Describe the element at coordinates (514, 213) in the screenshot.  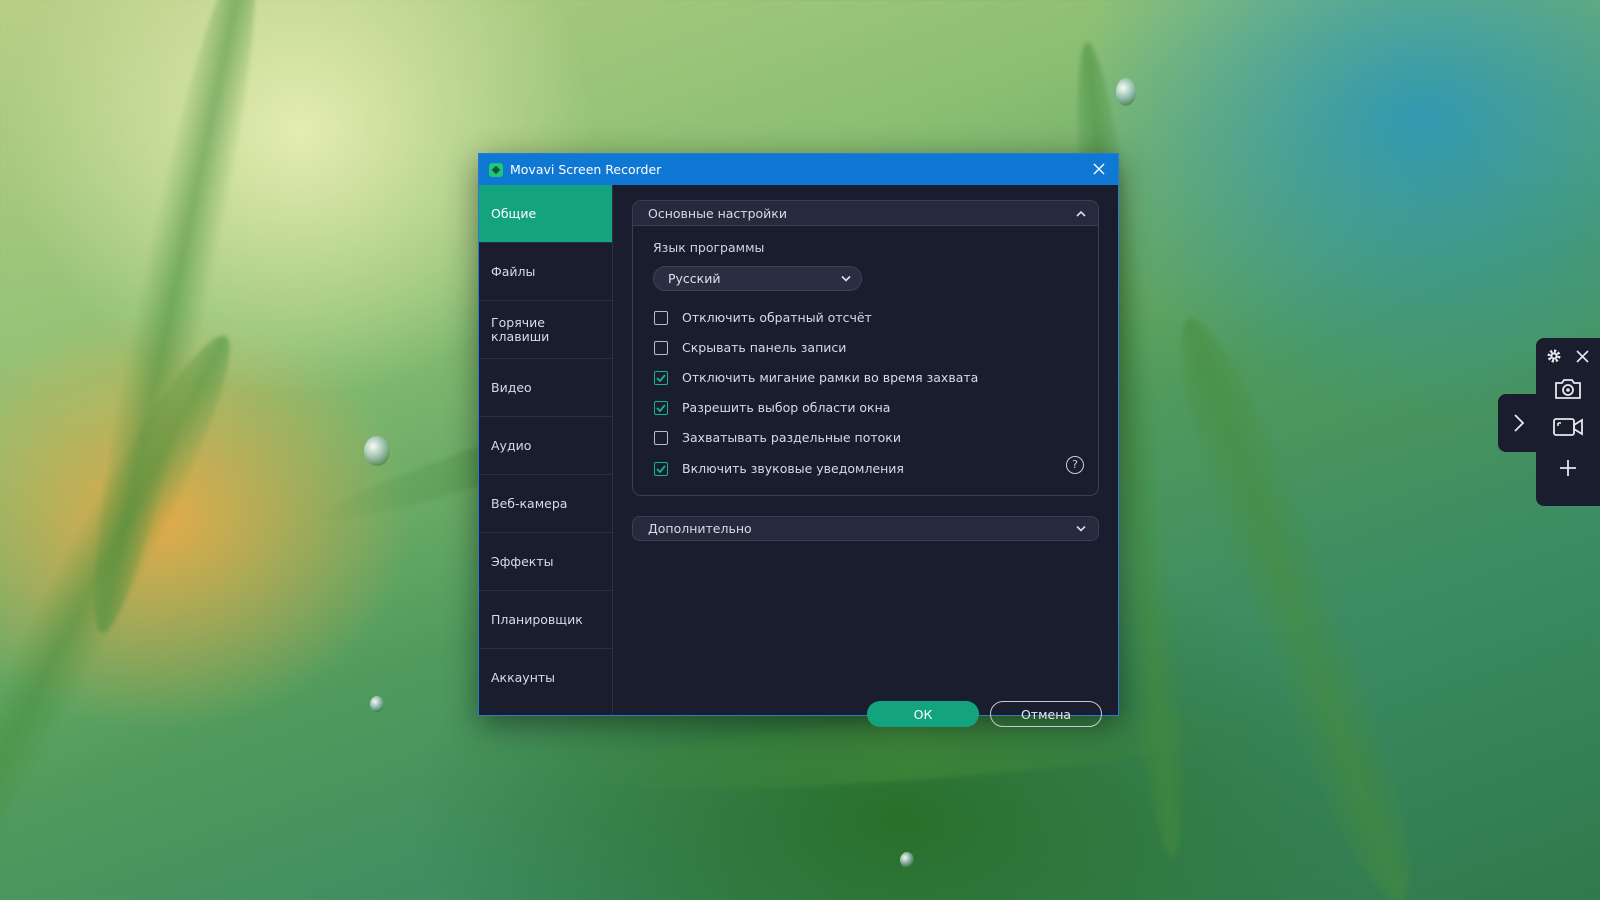
I see `sidebar-item-label: Общие` at that location.